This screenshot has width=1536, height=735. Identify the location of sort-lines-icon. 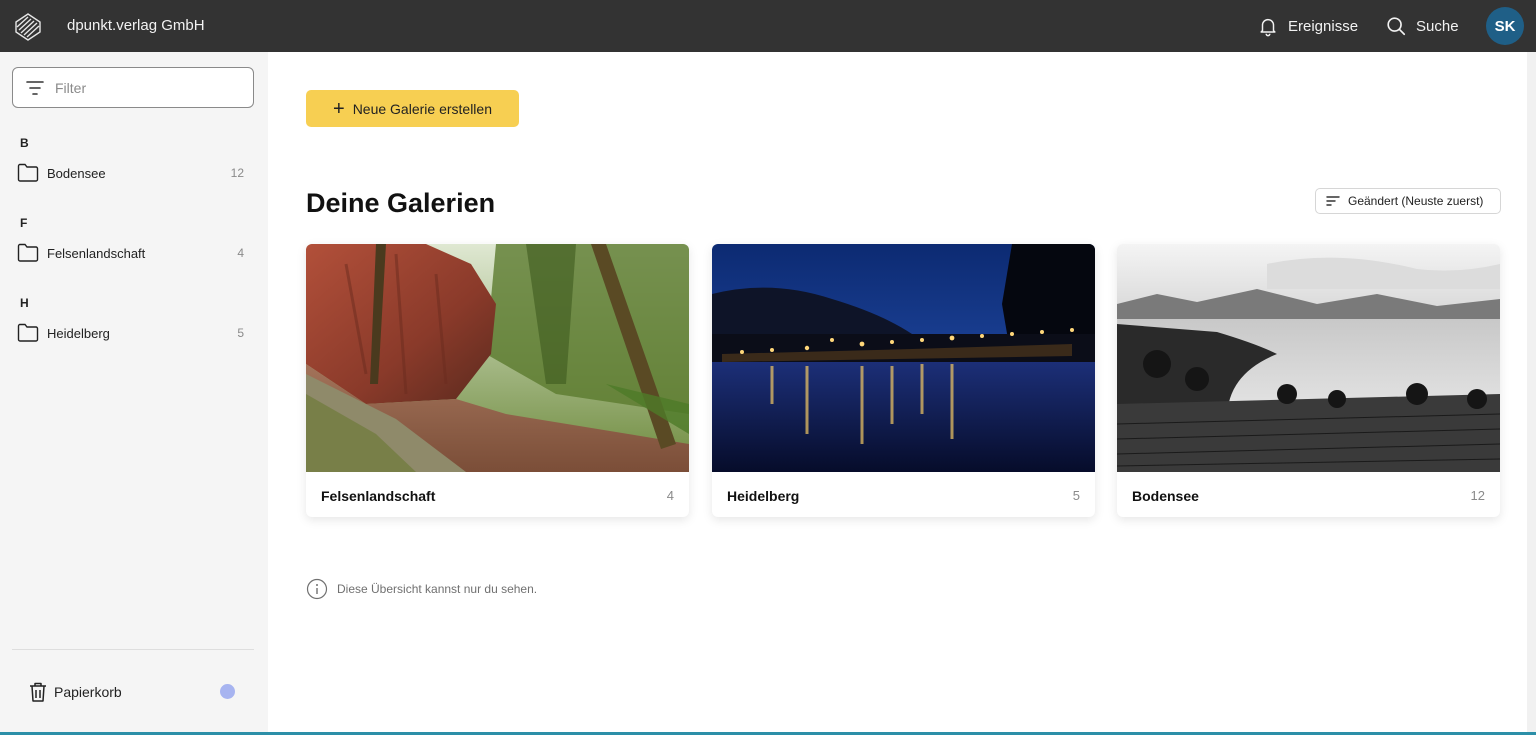
(1333, 201).